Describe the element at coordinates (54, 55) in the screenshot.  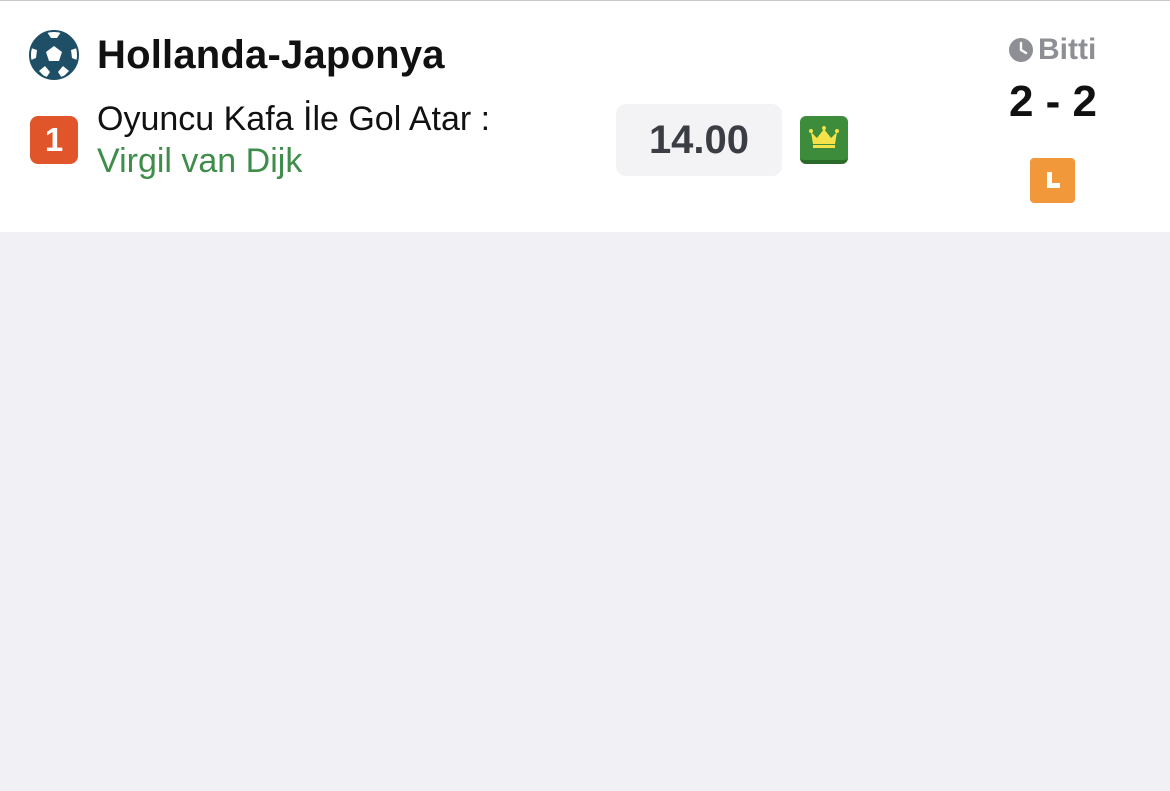
I see `football-icon` at that location.